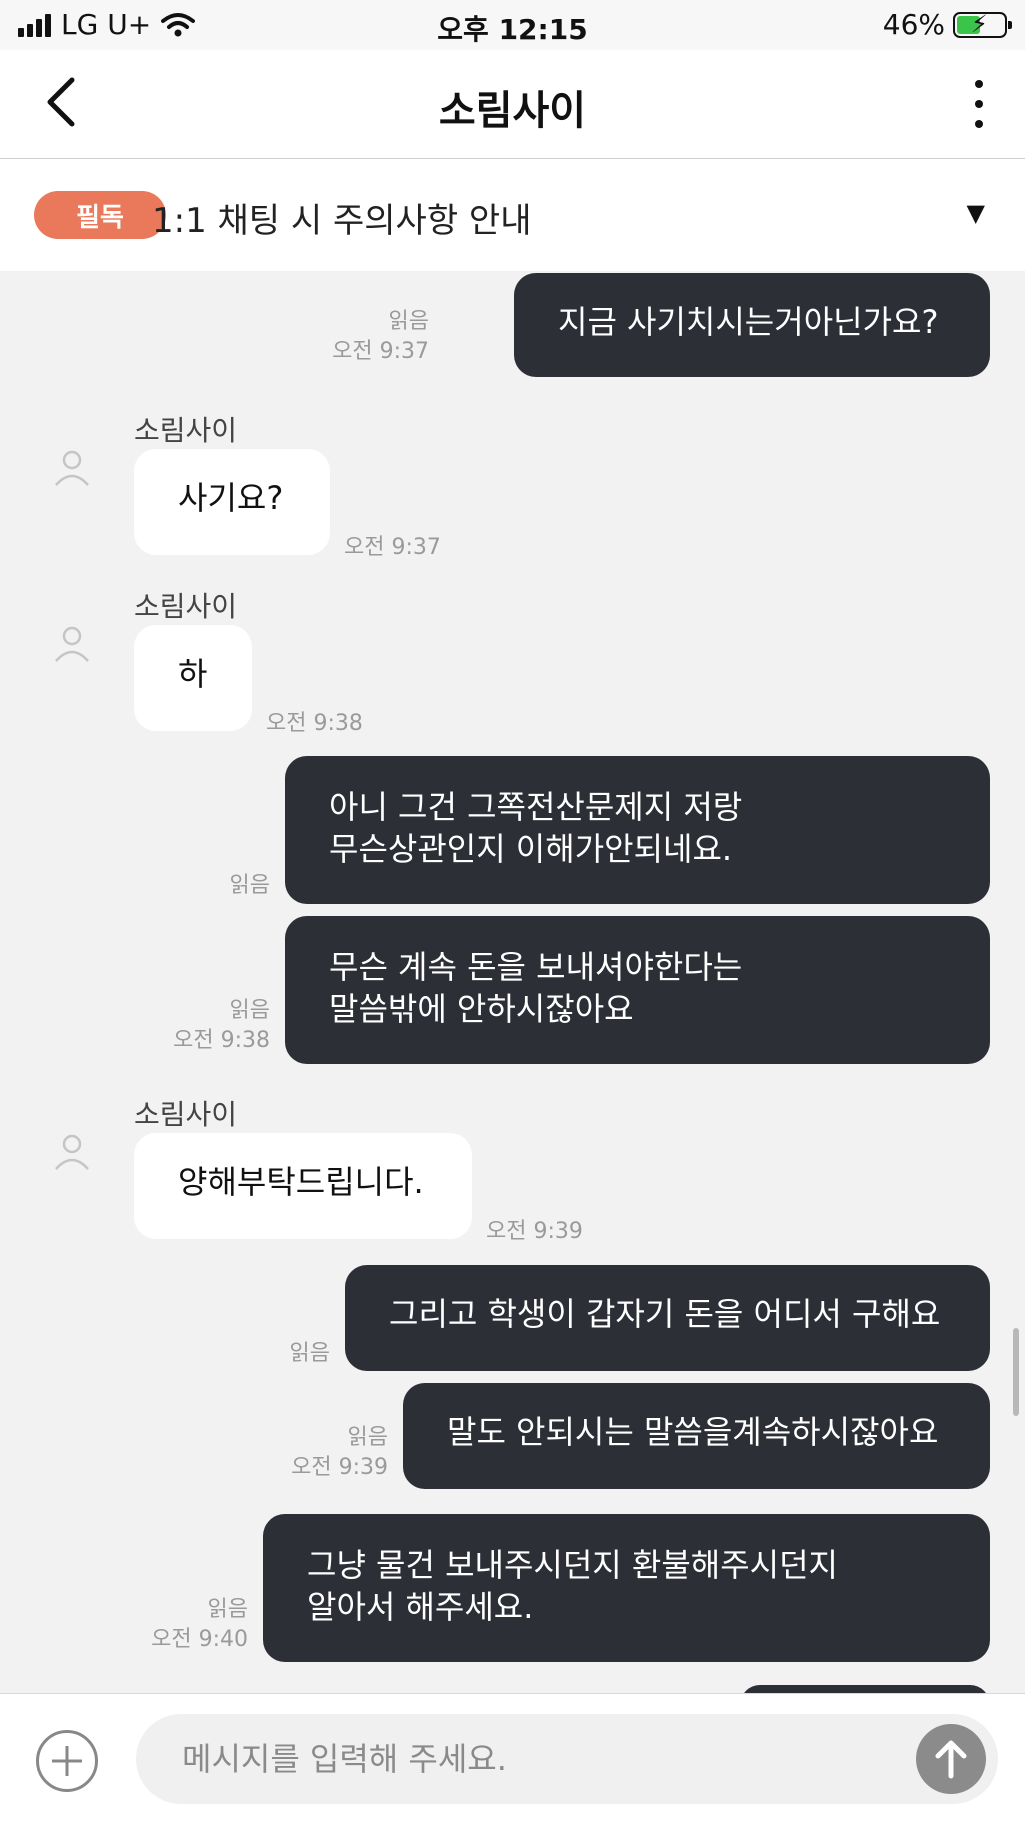 The image size is (1025, 1823). I want to click on outgoing-message: 무슨 계속 돈을 보내셔야한다는 말씀밖에 안하시잖아요, so click(637, 990).